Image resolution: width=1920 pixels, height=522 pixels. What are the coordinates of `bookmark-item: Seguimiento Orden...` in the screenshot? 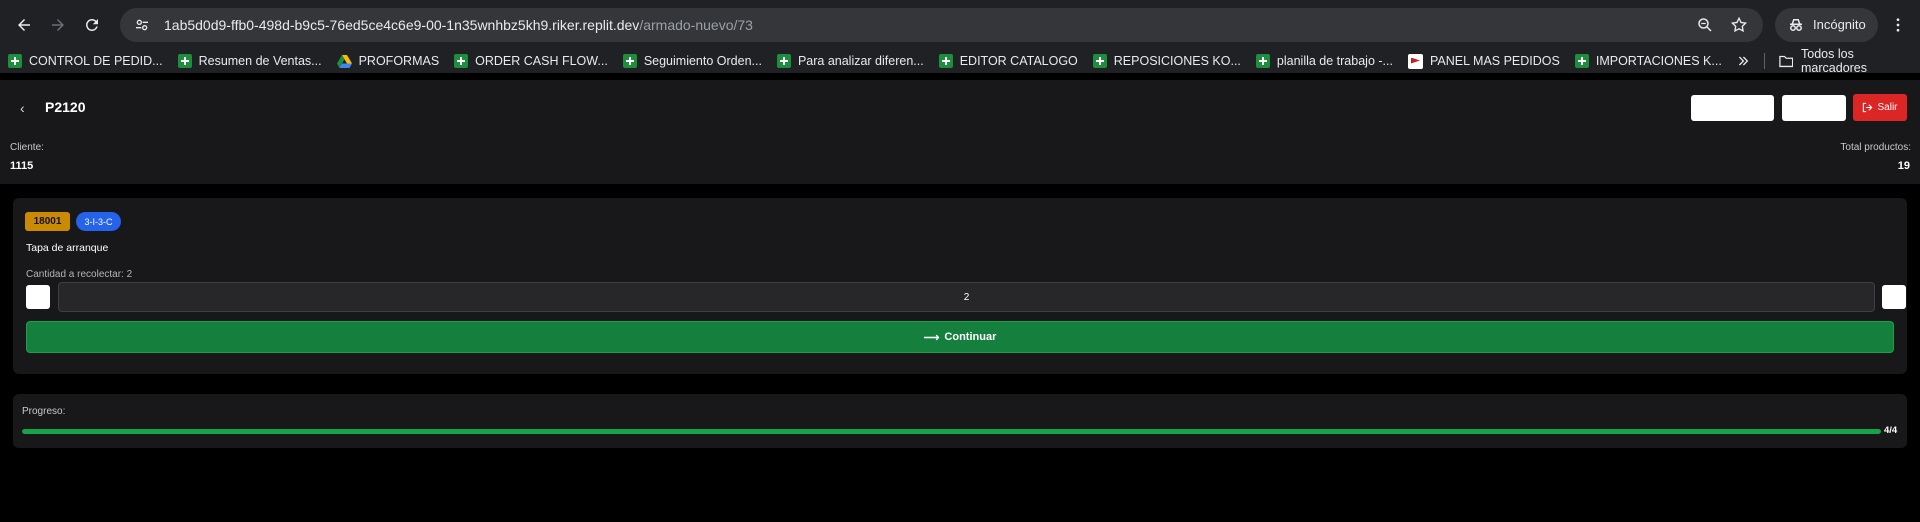 It's located at (692, 61).